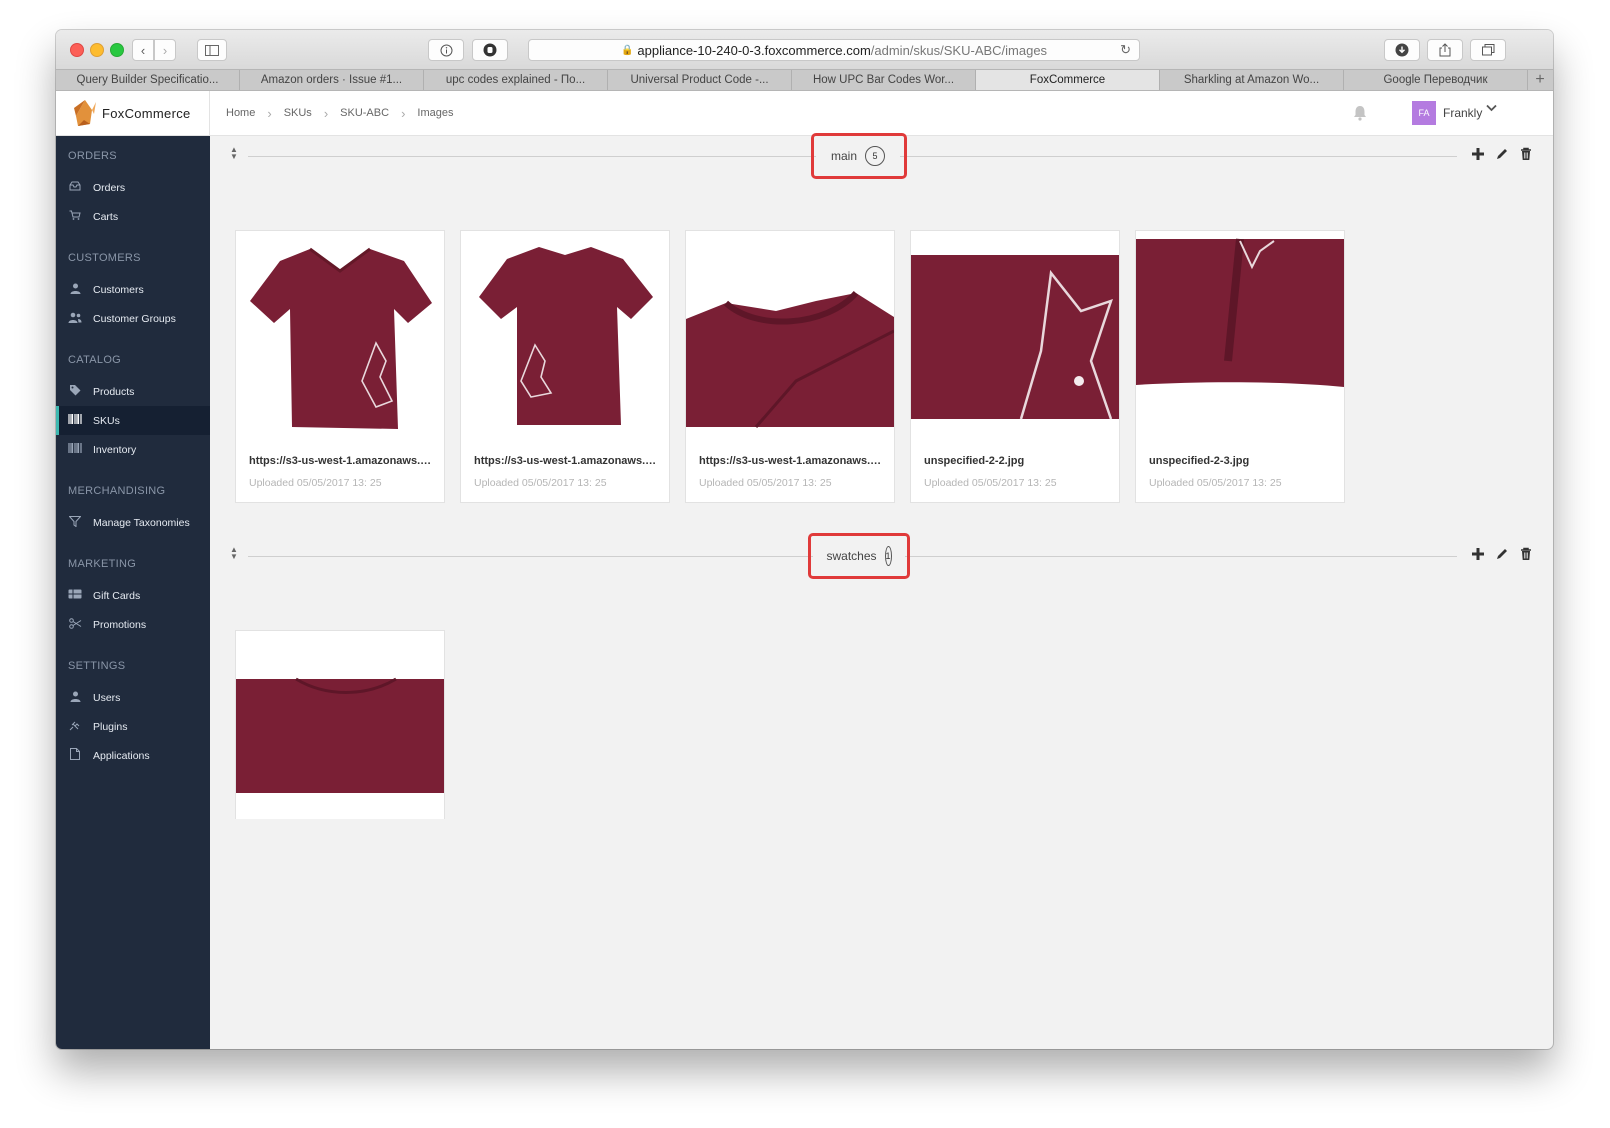 This screenshot has width=1610, height=1128. Describe the element at coordinates (77, 50) in the screenshot. I see `close-window-button` at that location.